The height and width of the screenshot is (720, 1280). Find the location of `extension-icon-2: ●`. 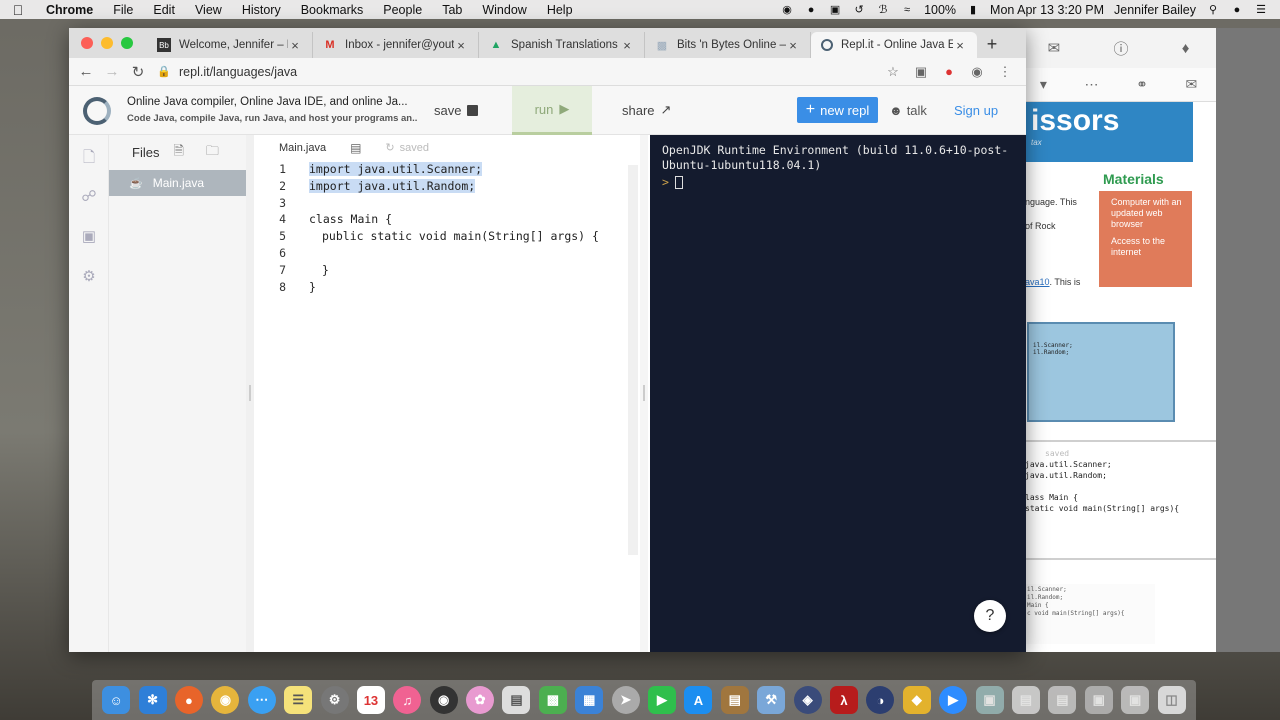

extension-icon-2: ● is located at coordinates (949, 71).